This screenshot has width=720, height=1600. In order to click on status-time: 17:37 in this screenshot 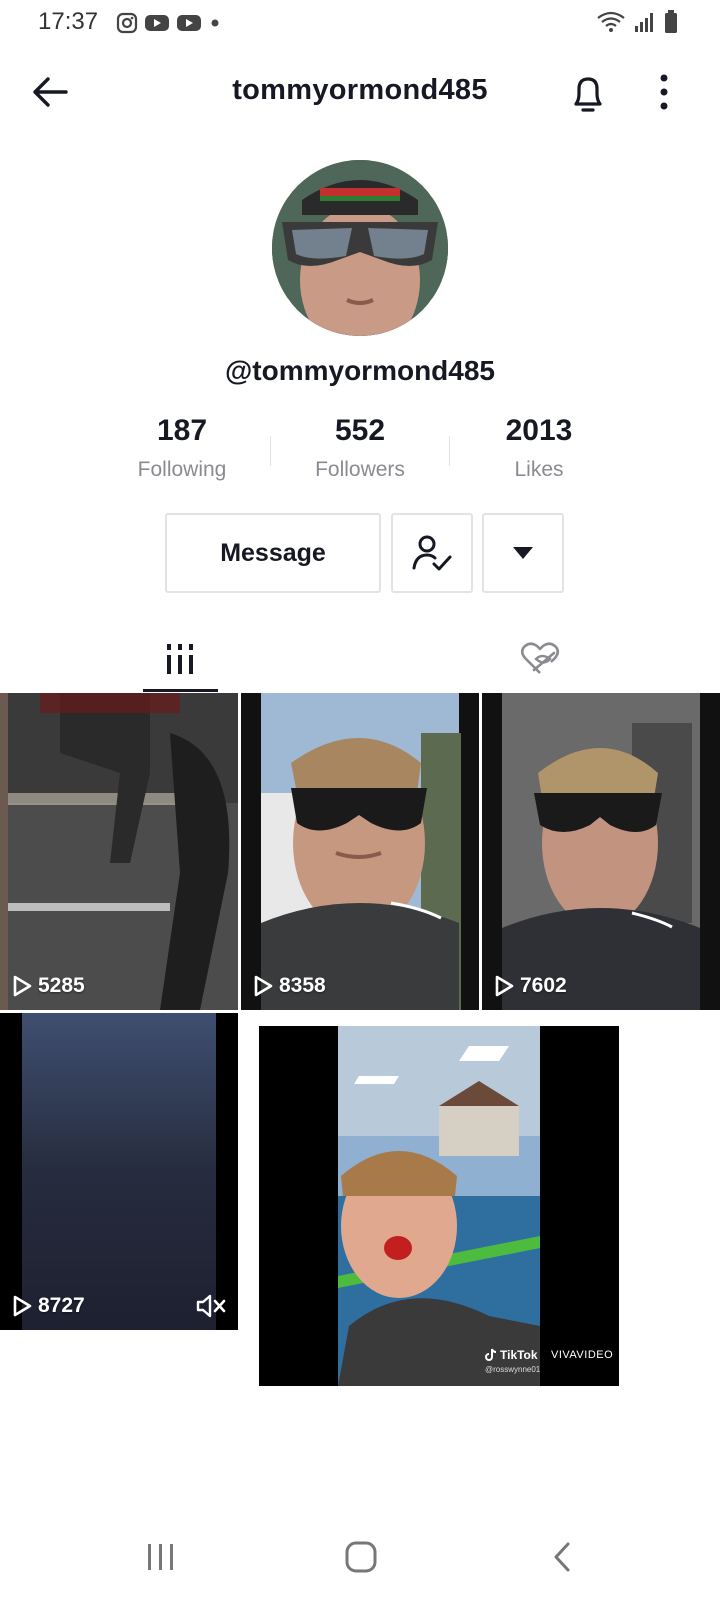, I will do `click(68, 21)`.